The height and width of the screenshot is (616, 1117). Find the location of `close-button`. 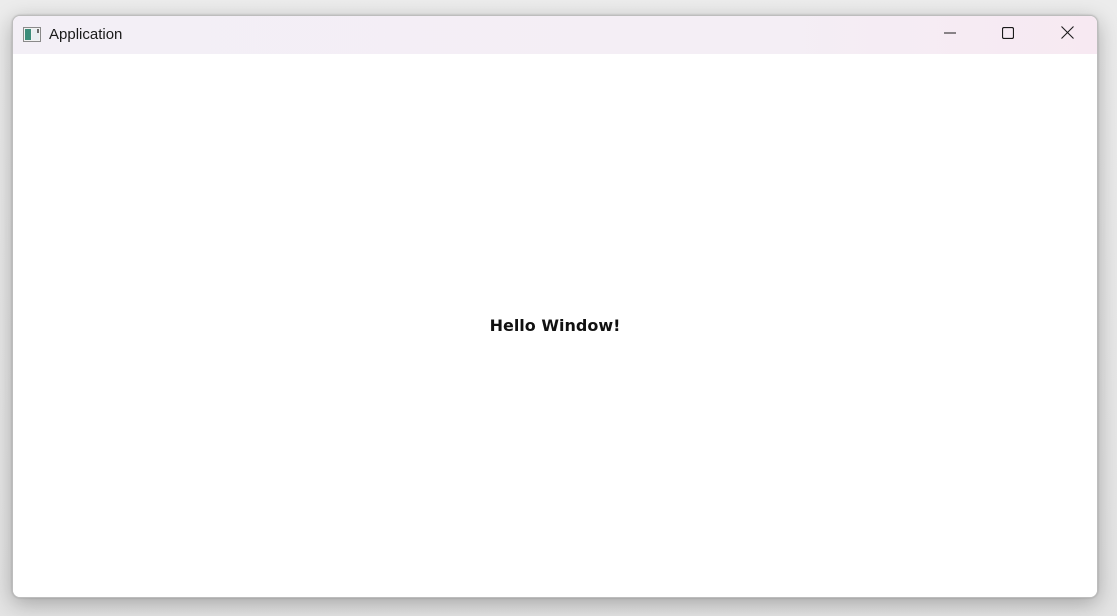

close-button is located at coordinates (1067, 35).